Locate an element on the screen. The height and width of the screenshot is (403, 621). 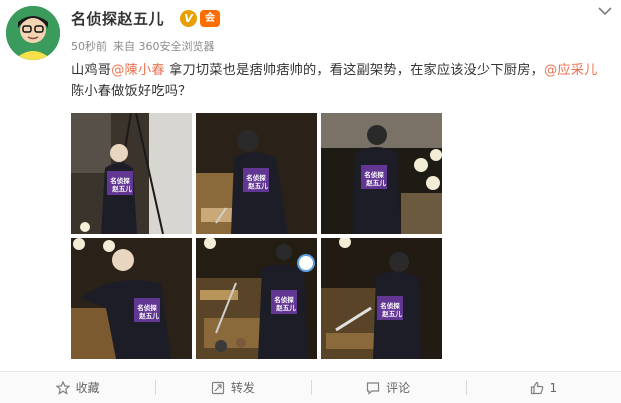
favorite-button: 收藏 is located at coordinates (77, 387).